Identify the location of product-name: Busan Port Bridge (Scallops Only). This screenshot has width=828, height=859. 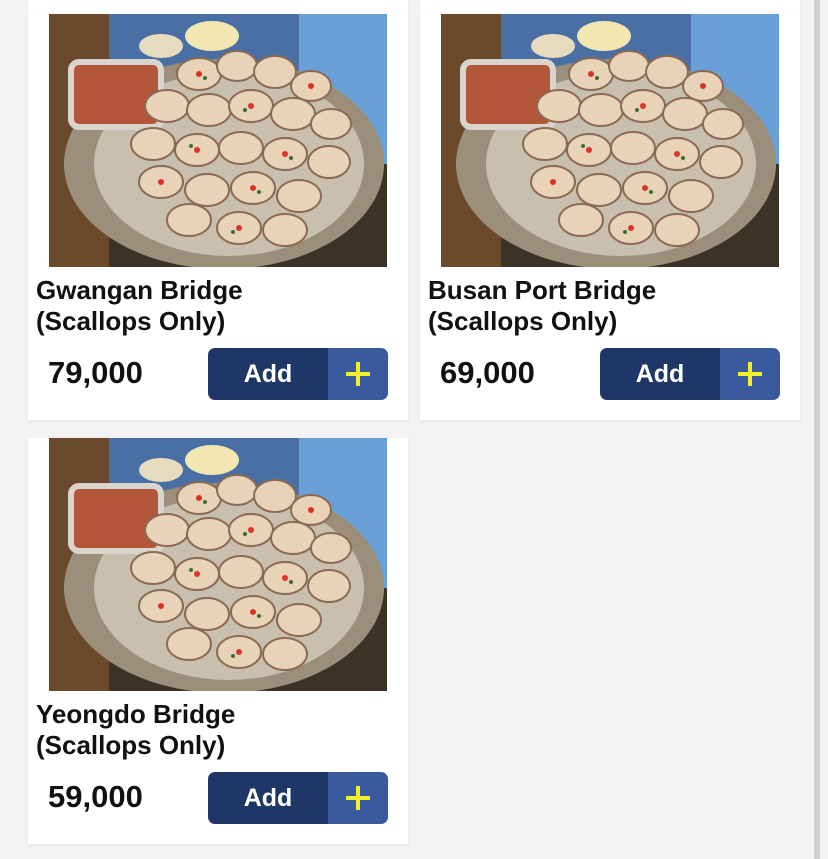
(608, 306).